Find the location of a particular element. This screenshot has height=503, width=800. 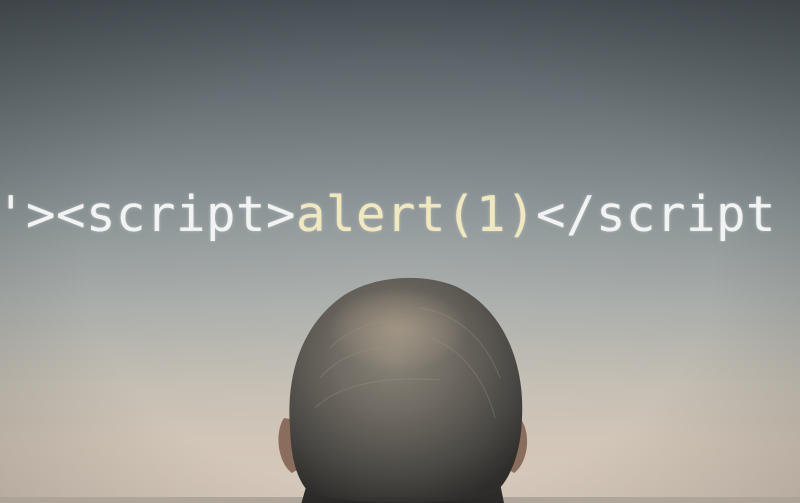

code-open-tag: '><script> is located at coordinates (148, 214).